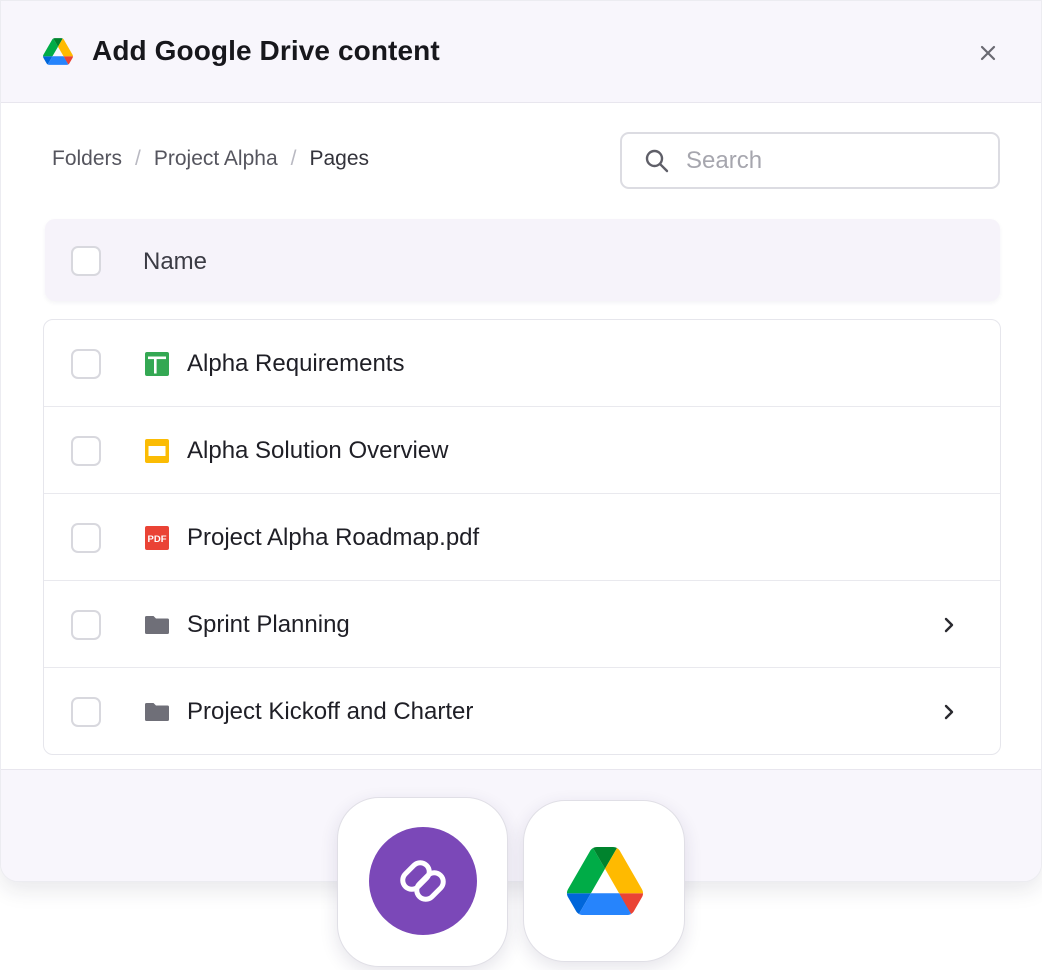 The image size is (1042, 970). What do you see at coordinates (175, 262) in the screenshot?
I see `column-header-name: Name` at bounding box center [175, 262].